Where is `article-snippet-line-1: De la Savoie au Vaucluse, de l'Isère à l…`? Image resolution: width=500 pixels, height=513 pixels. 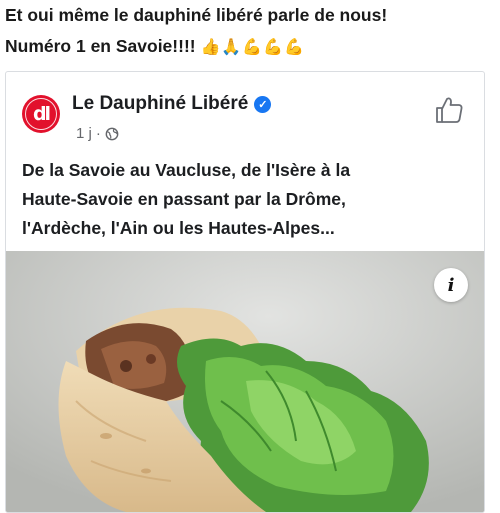
article-snippet-line-1: De la Savoie au Vaucluse, de l'Isère à l… is located at coordinates (186, 170).